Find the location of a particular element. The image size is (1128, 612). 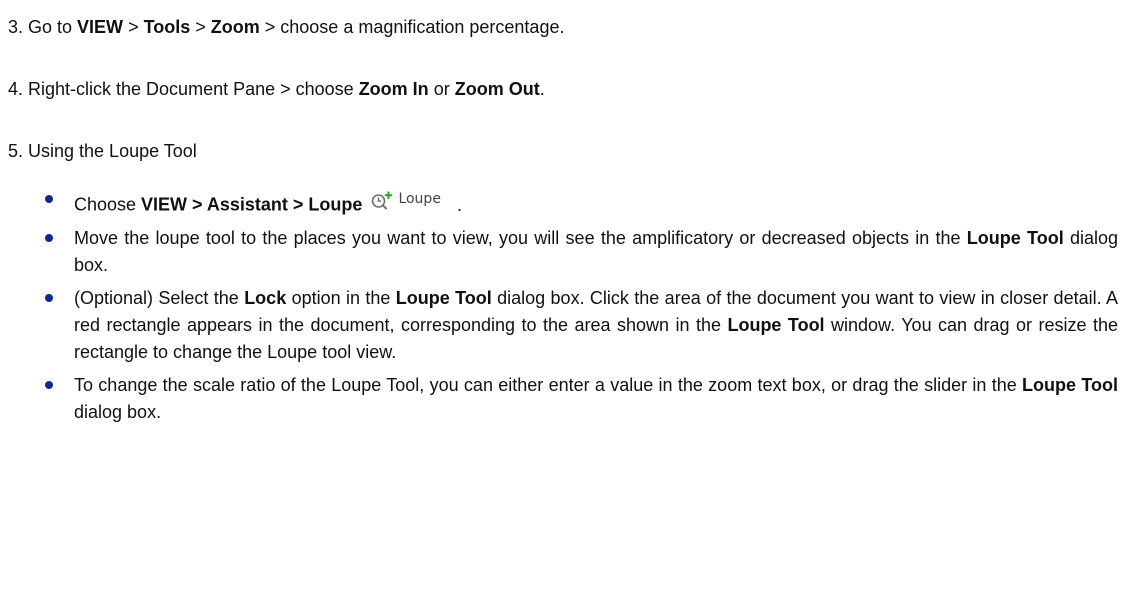

bullet-3-loupe-tool-2: Loupe Tool is located at coordinates (776, 324).